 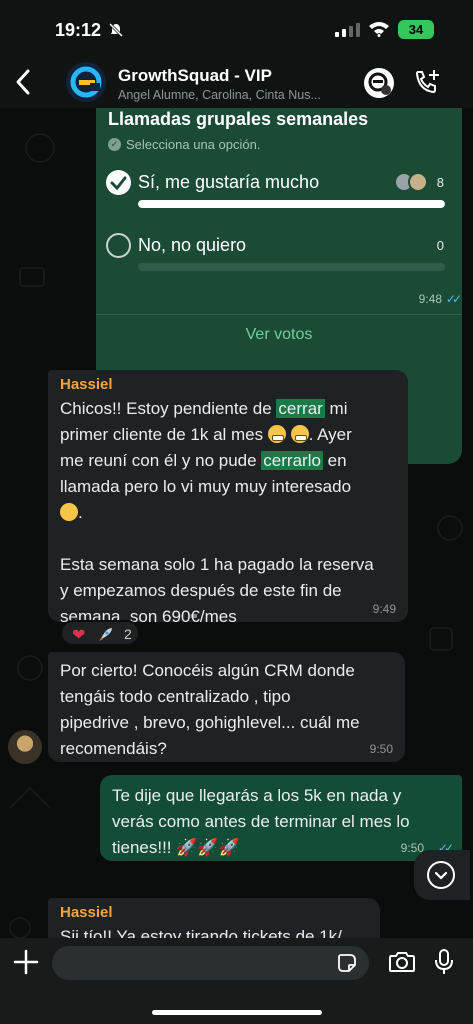 I want to click on text-line: llamada pero lo vi muy muy interesado, so click(x=206, y=486).